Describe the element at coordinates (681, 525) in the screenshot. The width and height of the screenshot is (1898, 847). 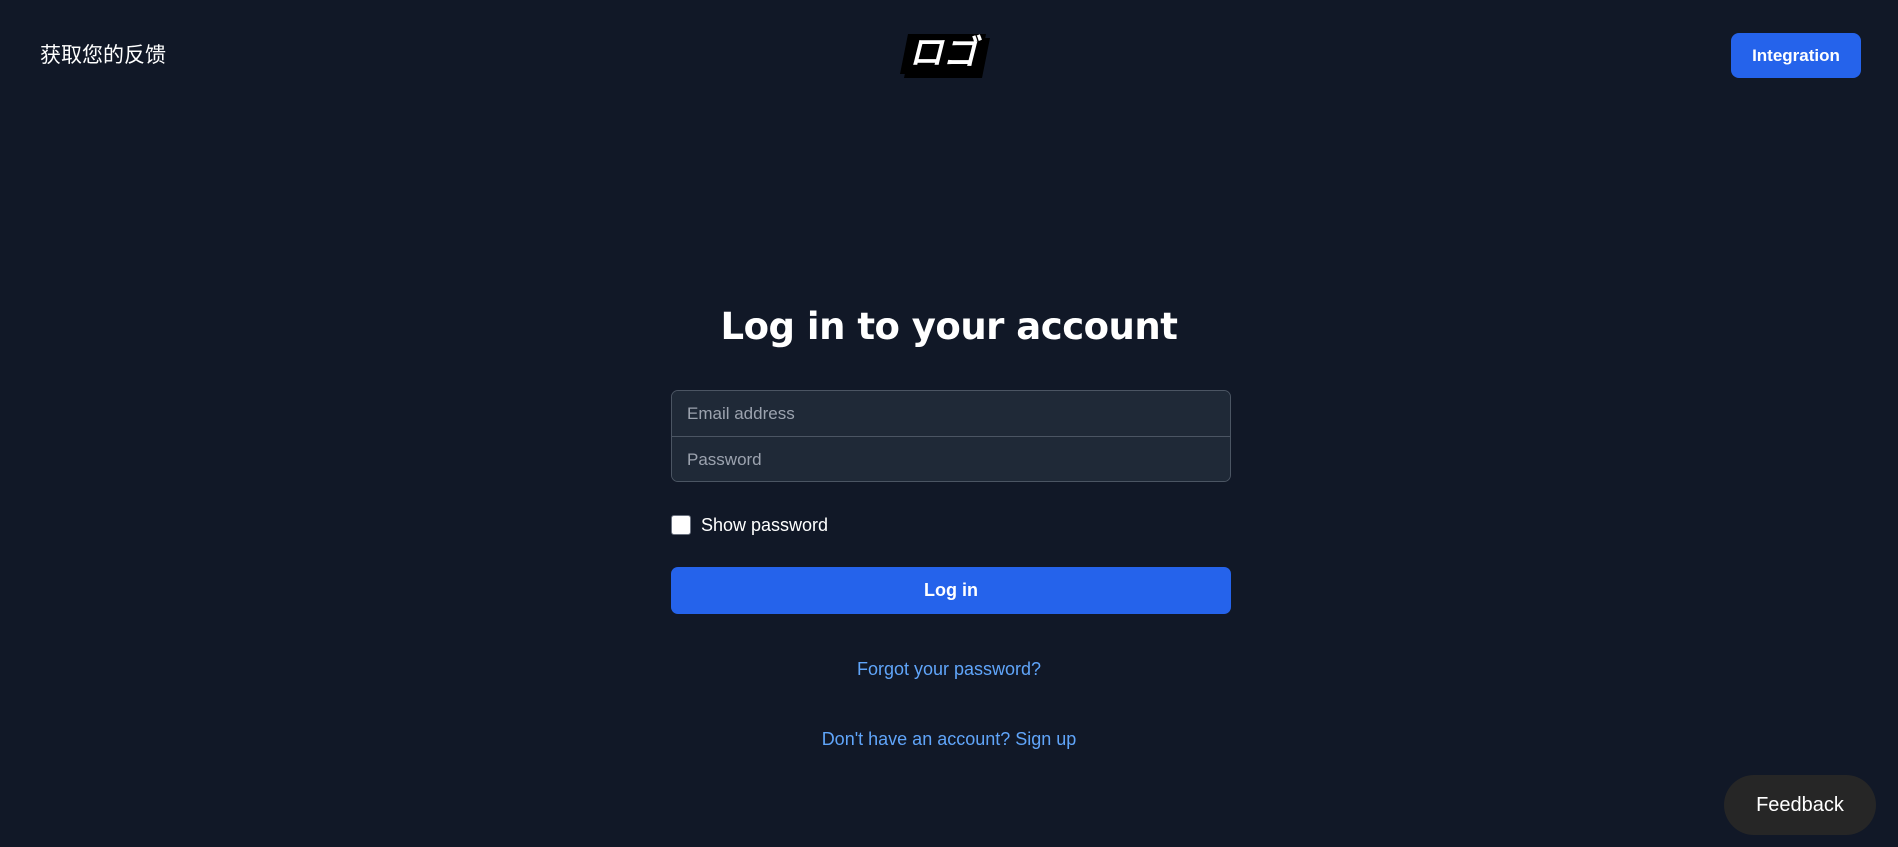
I see `show-password-checkbox` at that location.